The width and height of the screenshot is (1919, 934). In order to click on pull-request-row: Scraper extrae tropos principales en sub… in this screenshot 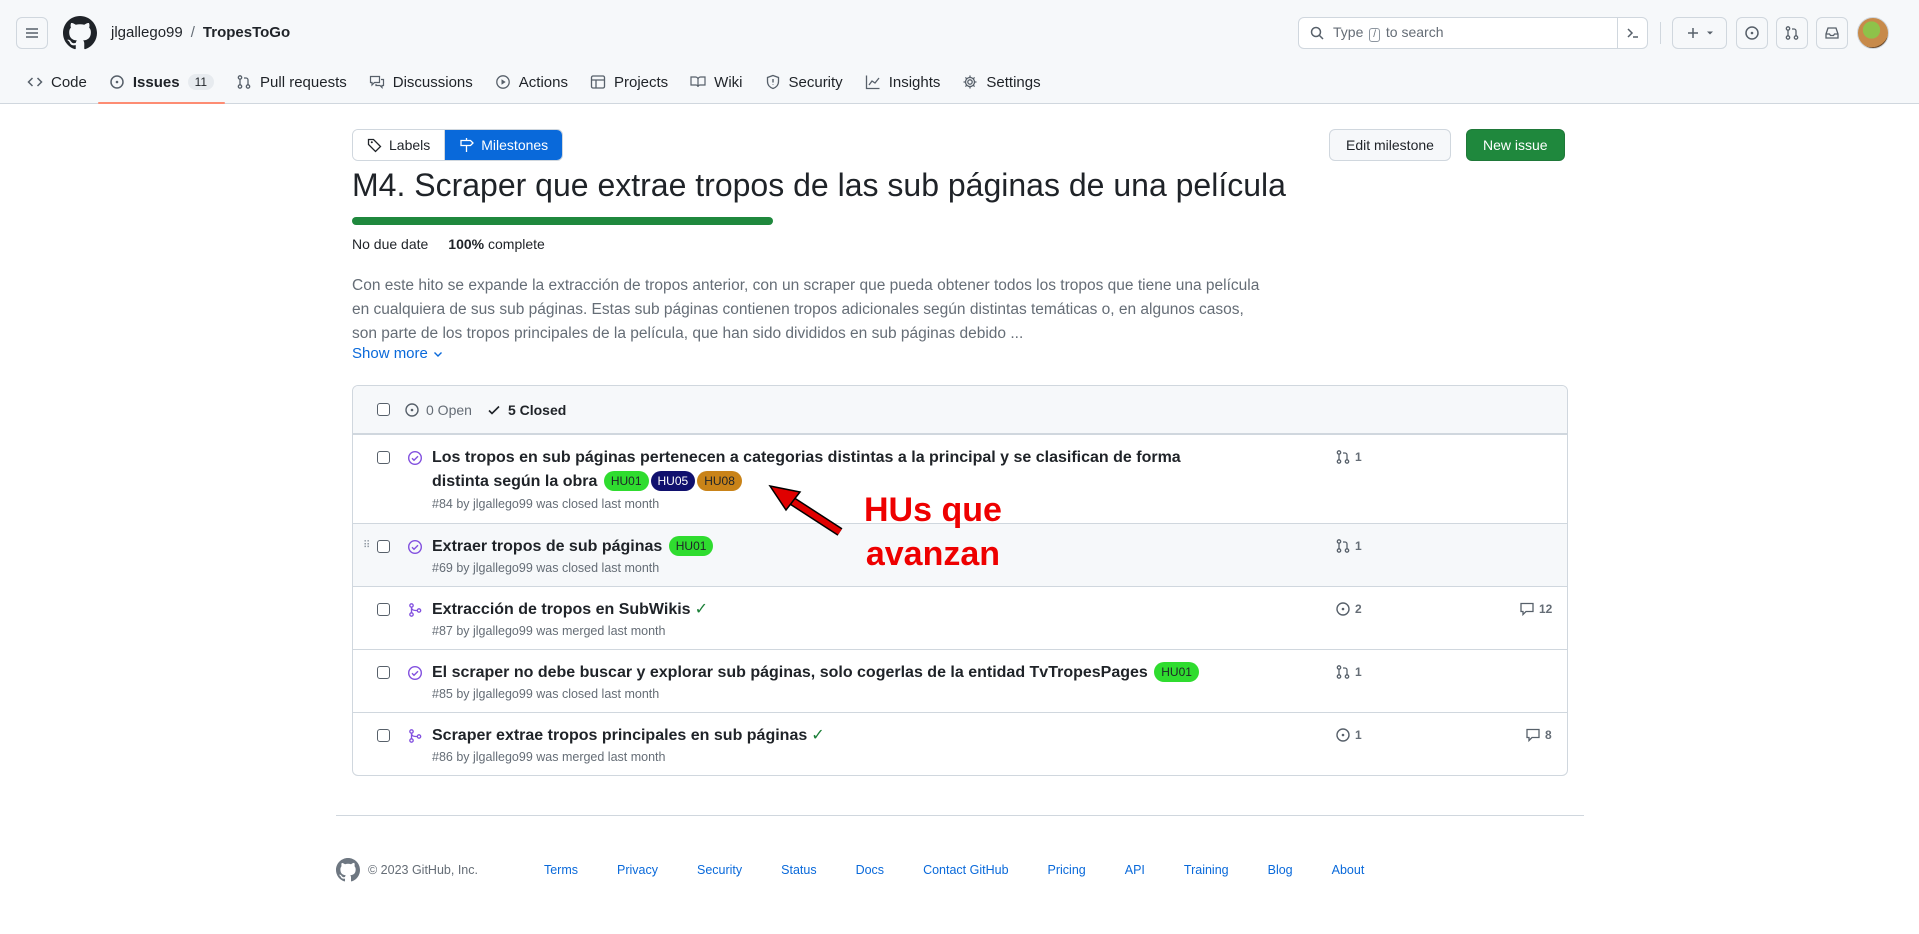, I will do `click(960, 743)`.